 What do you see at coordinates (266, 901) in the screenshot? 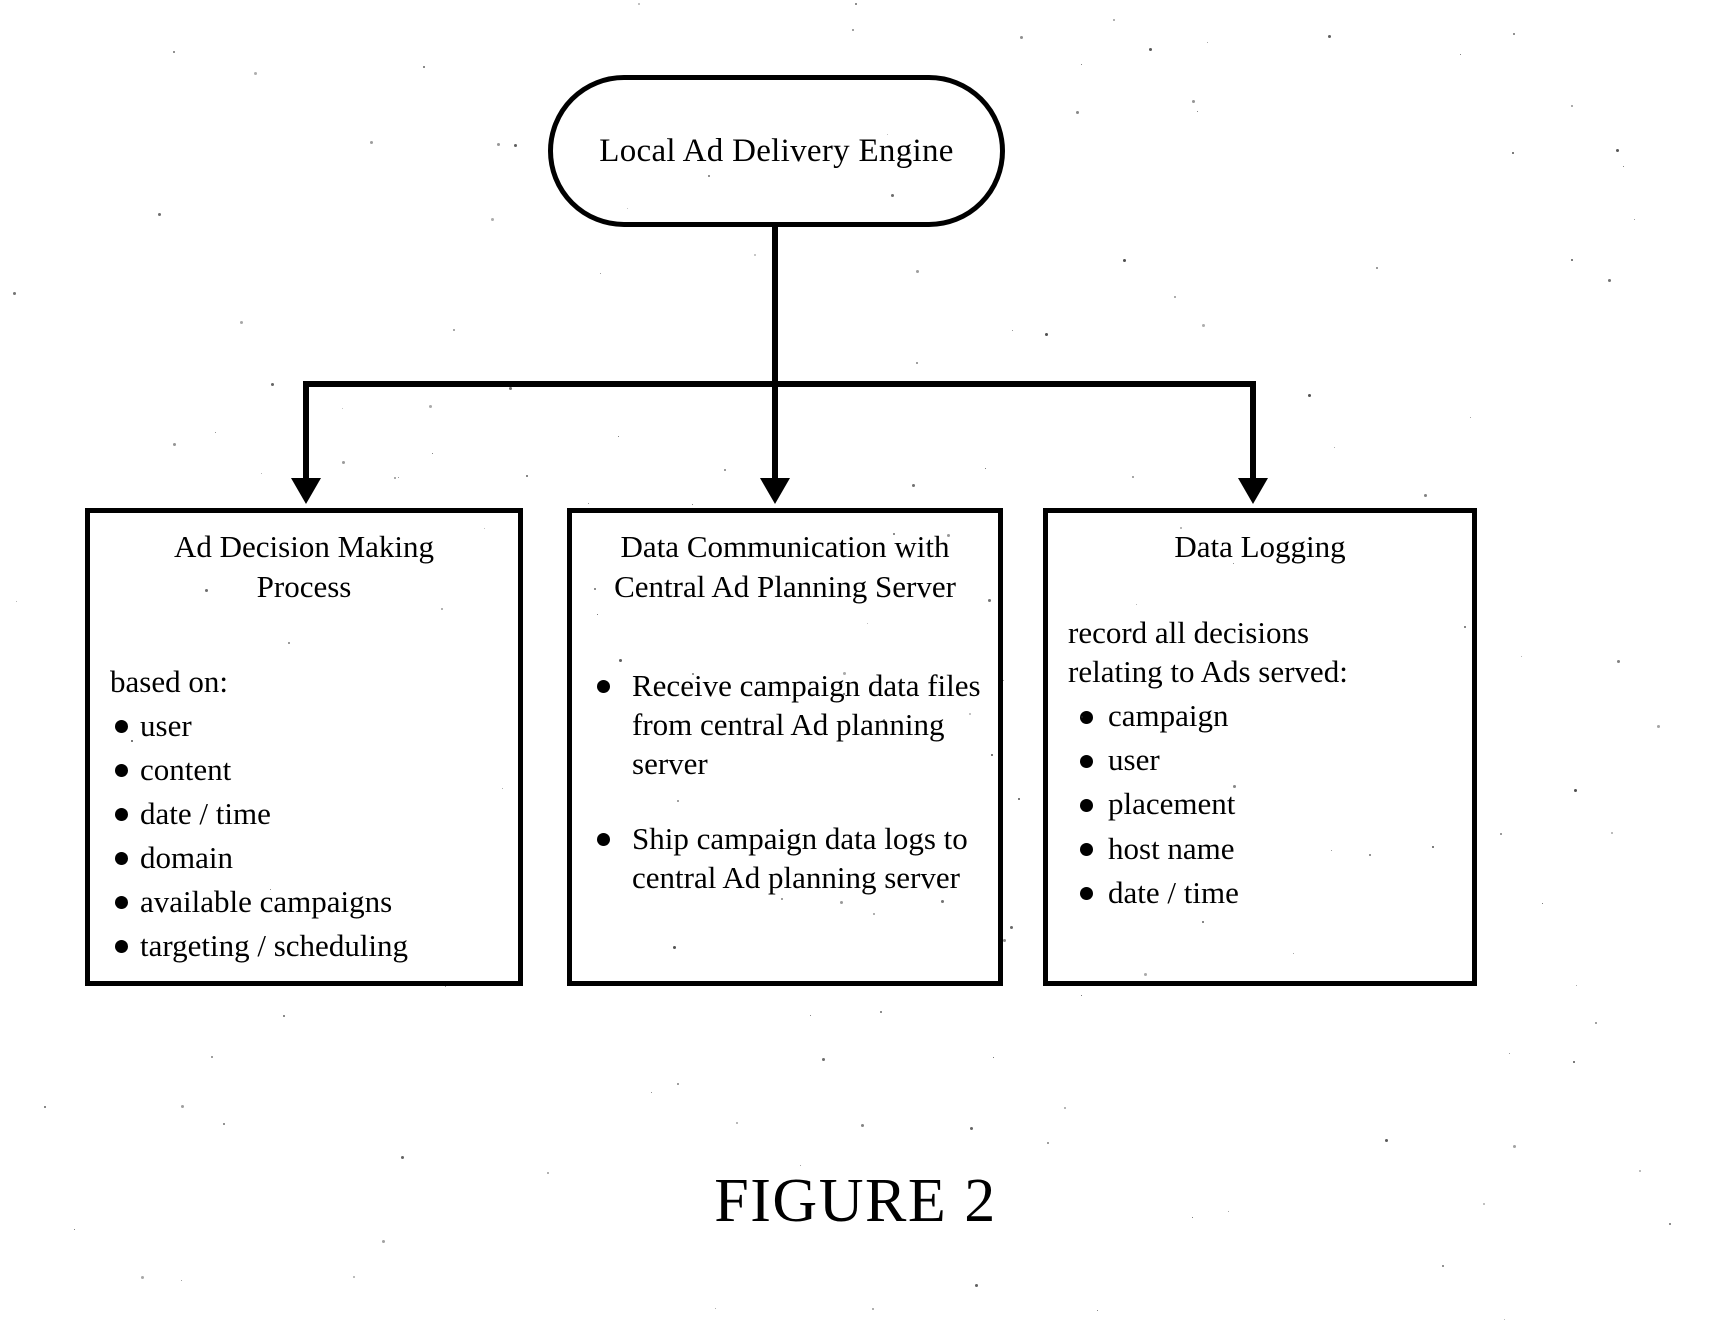
I see `list-item-label: available campaigns` at bounding box center [266, 901].